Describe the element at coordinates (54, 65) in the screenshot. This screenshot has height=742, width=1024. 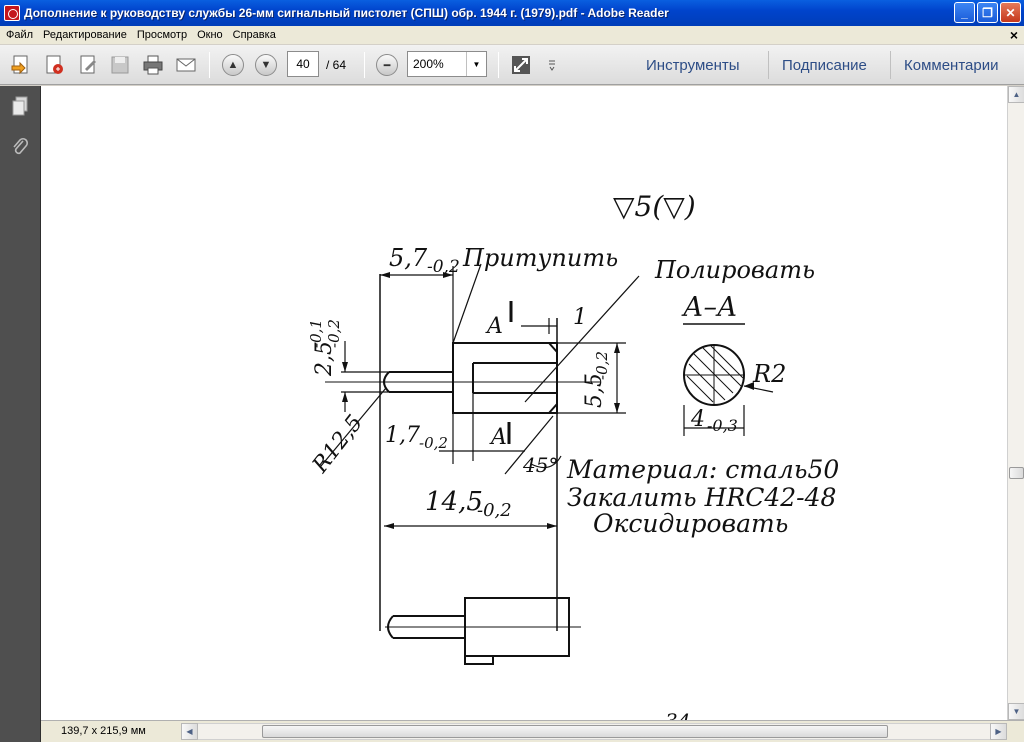
I see `create-pdf-icon` at that location.